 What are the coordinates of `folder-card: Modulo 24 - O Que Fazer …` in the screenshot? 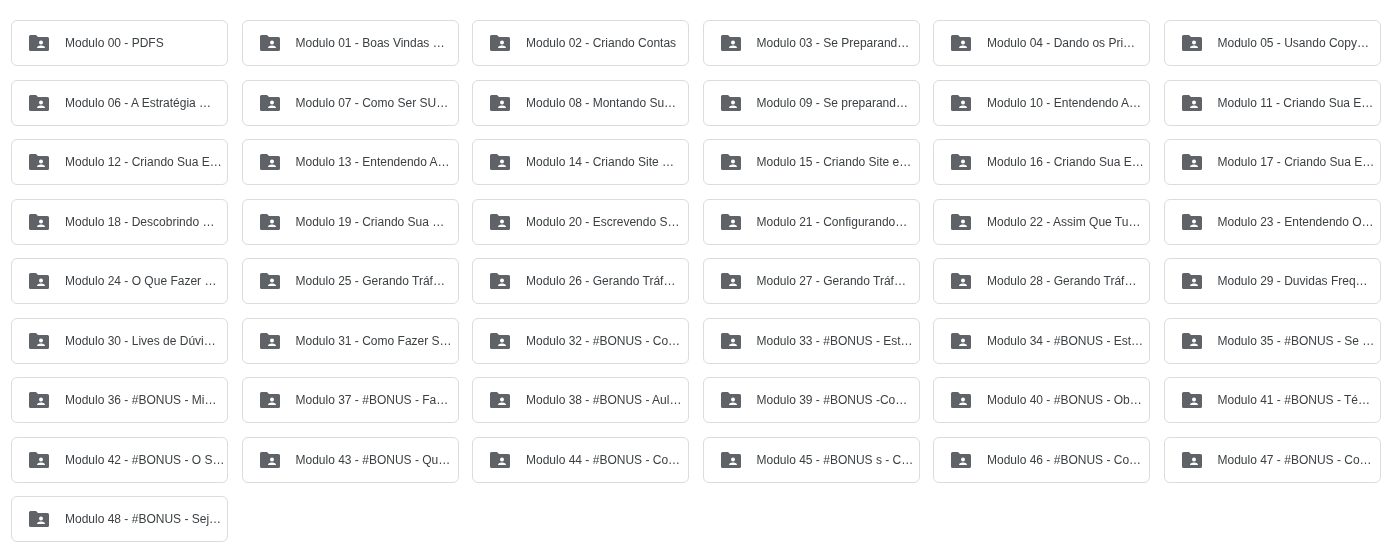 It's located at (119, 281).